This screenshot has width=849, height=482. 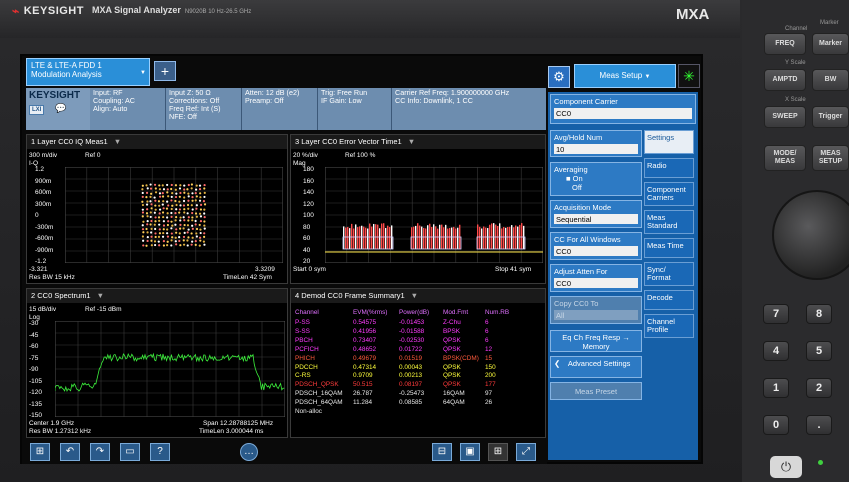 What do you see at coordinates (830, 117) in the screenshot?
I see `trigger-button: Trigger` at bounding box center [830, 117].